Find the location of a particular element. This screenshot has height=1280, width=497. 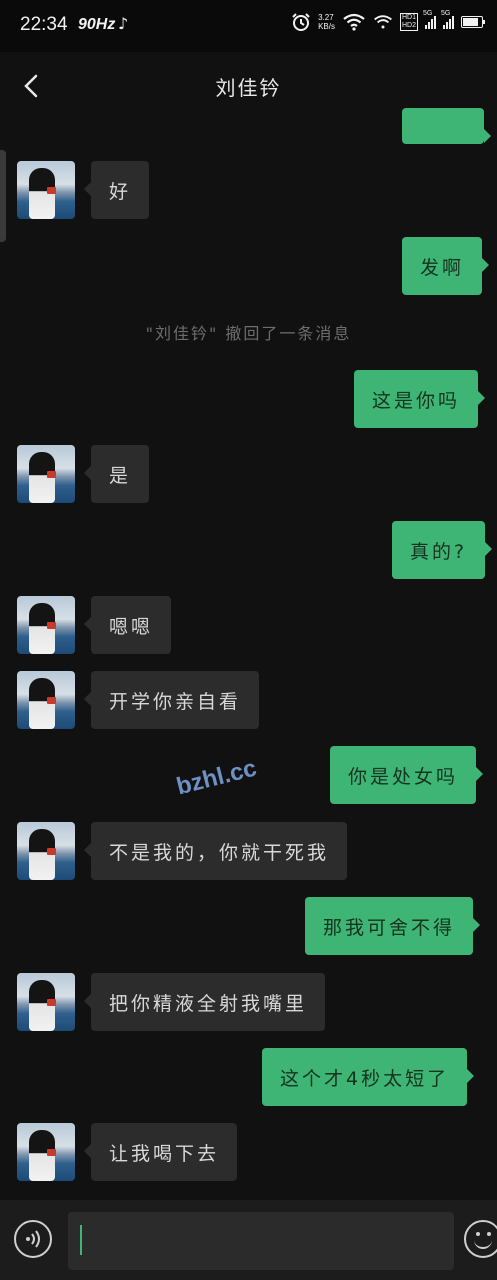

net-type-2: 5G is located at coordinates (446, 13).